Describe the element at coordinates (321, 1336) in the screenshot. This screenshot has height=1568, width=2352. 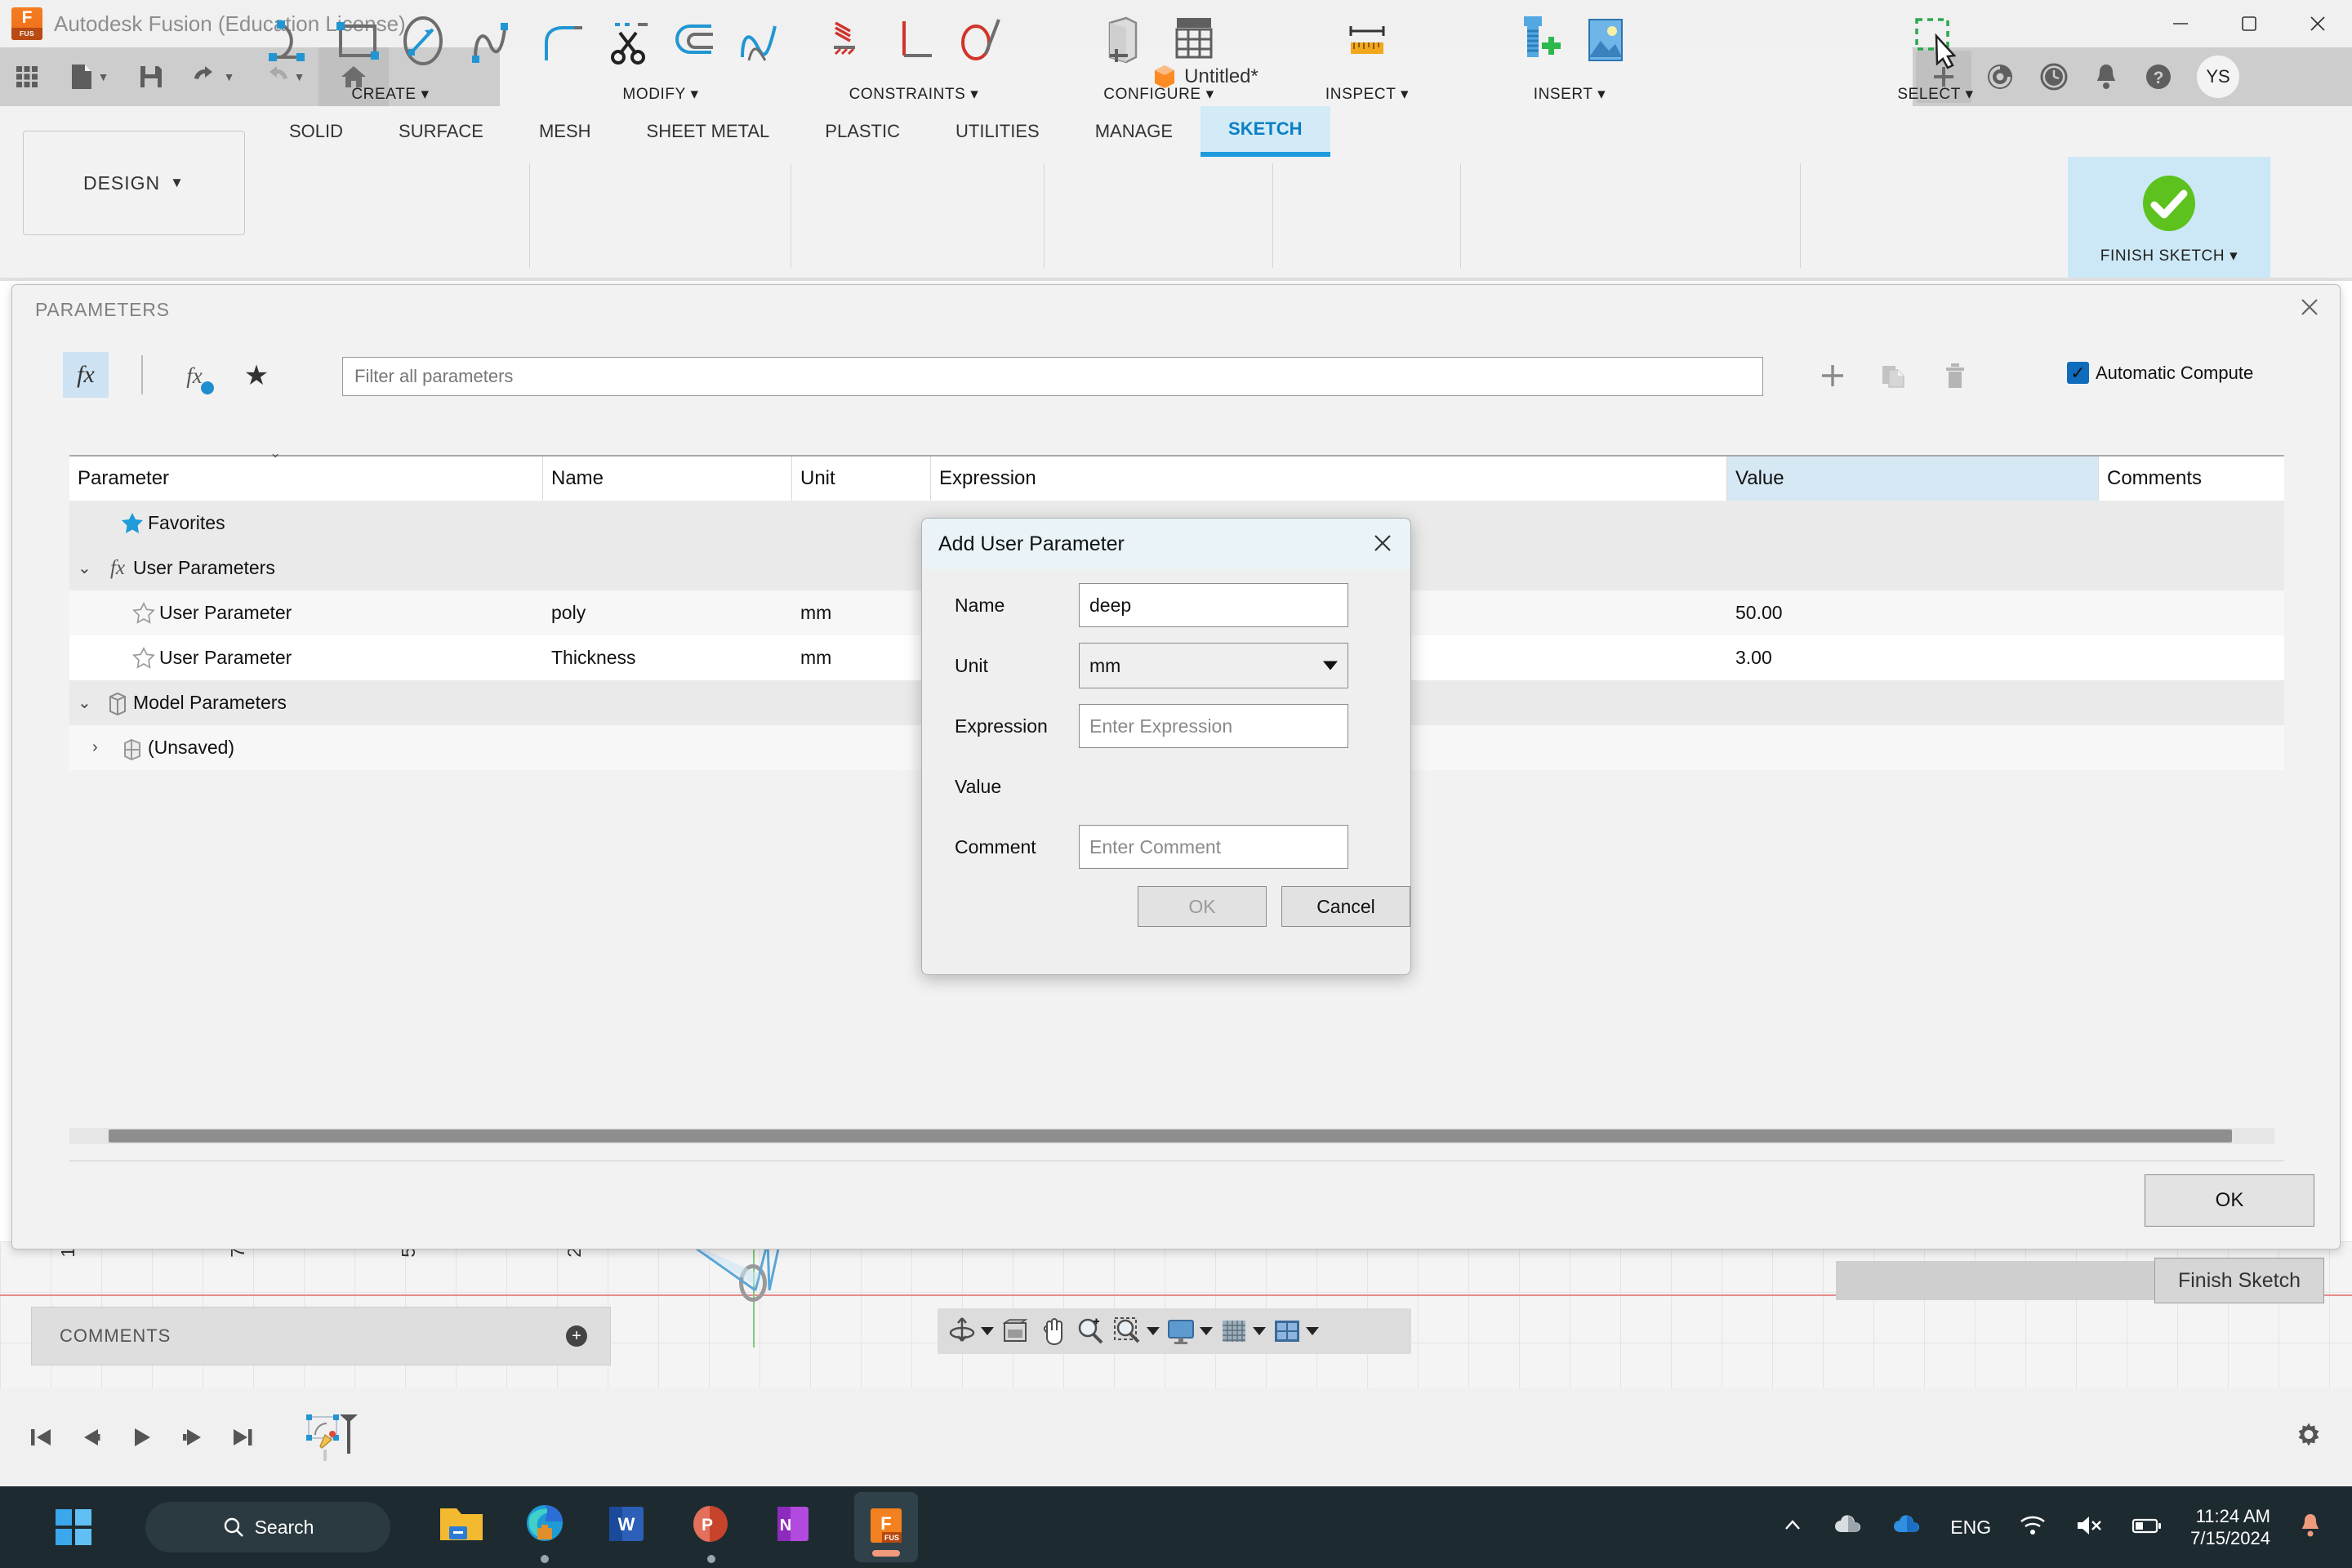
I see `comments-panel-header: COMMENTS +` at that location.